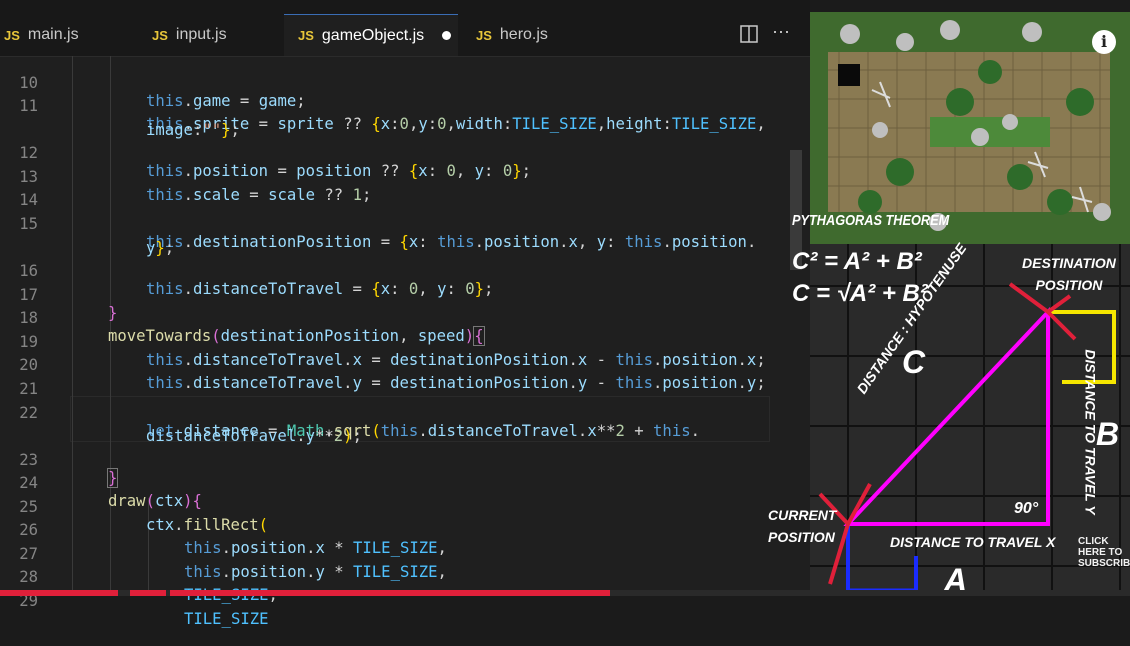 The image size is (1130, 646). I want to click on subscribe-button: CLICK HERE TO SUBSCRIBE, so click(1104, 552).